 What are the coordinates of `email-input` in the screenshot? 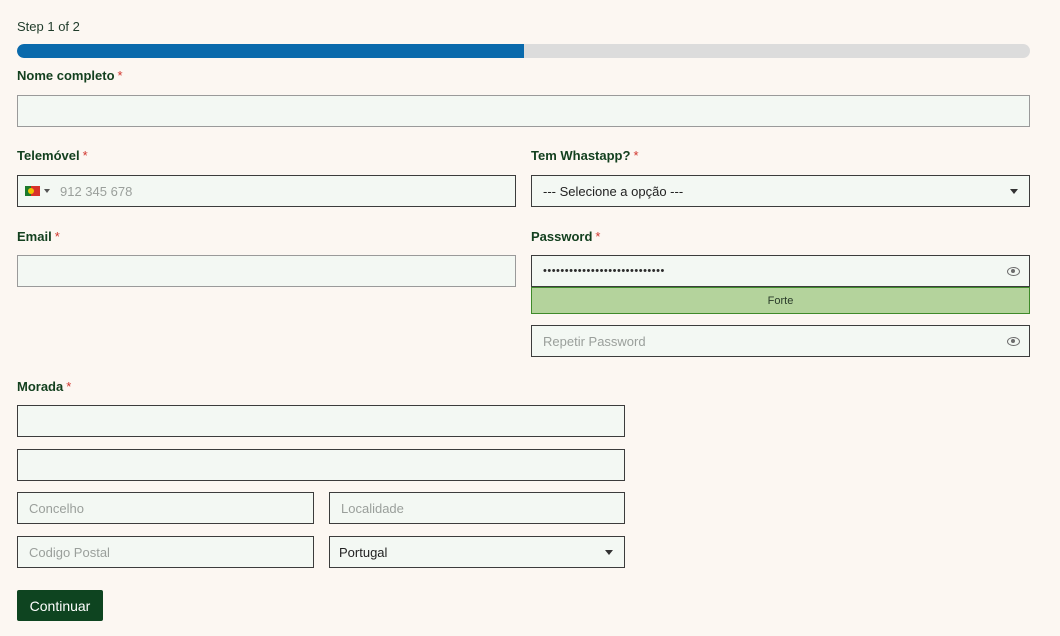 It's located at (266, 271).